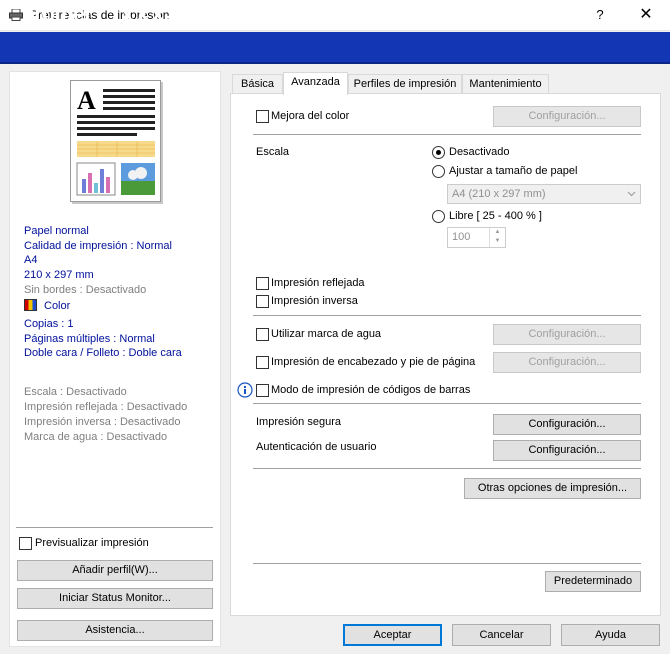  Describe the element at coordinates (31, 260) in the screenshot. I see `summary-size: A4` at that location.